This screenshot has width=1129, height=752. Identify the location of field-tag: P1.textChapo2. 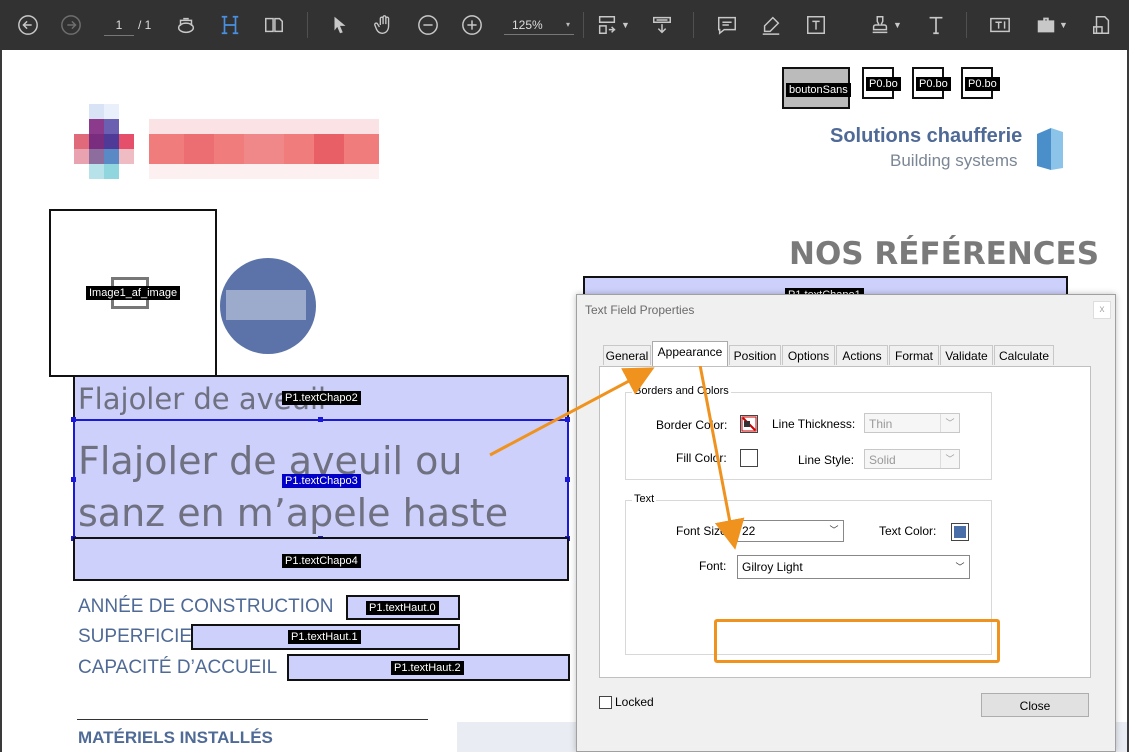
(321, 398).